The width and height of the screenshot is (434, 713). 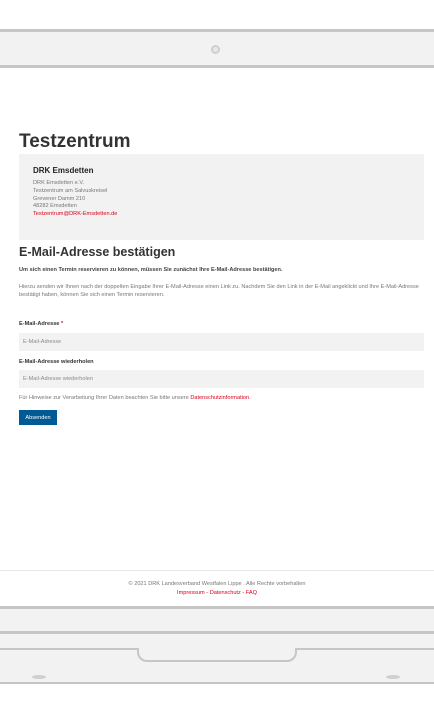 What do you see at coordinates (217, 66) in the screenshot?
I see `bezel-edge` at bounding box center [217, 66].